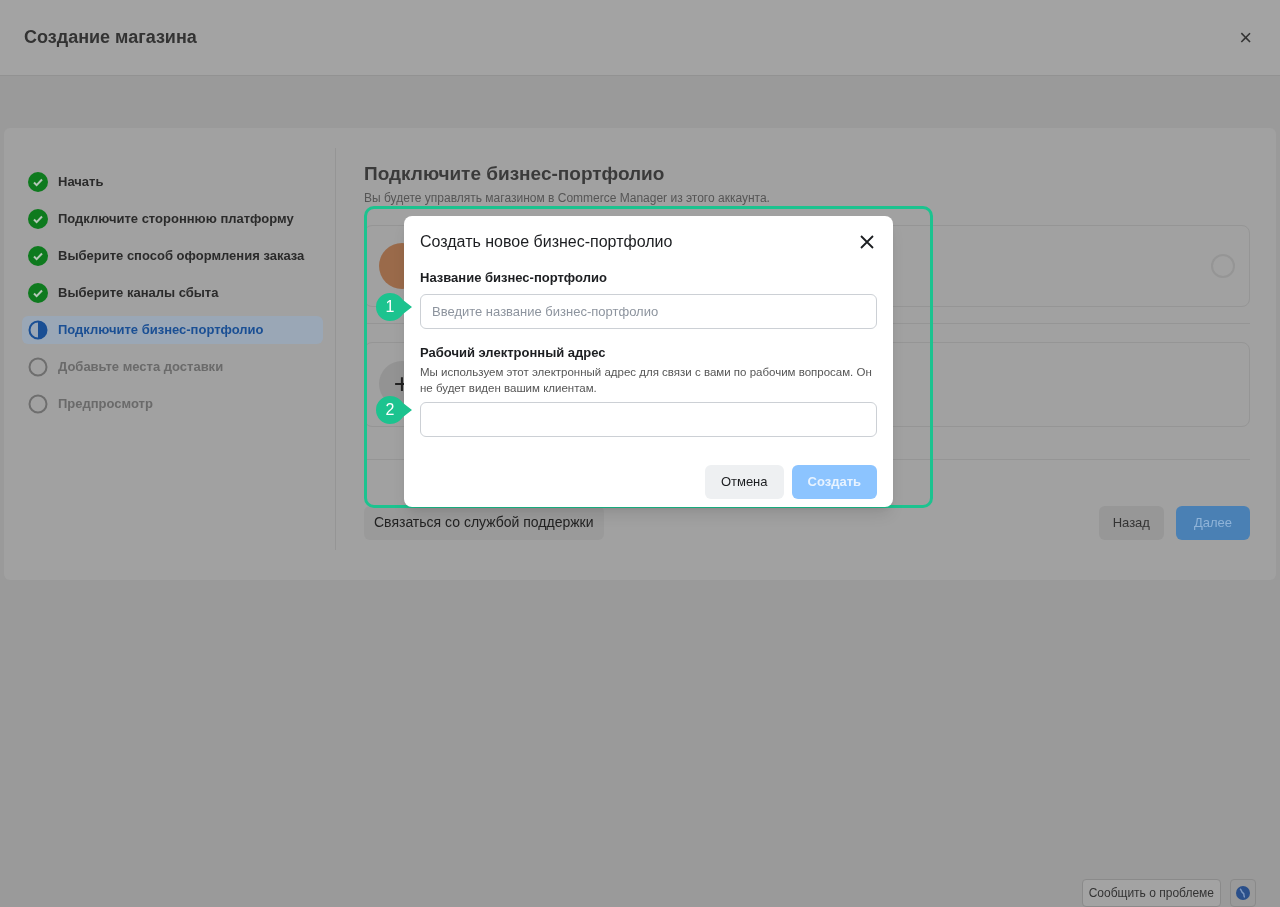 This screenshot has height=907, width=1280. Describe the element at coordinates (1245, 37) in the screenshot. I see `close-button: ×` at that location.